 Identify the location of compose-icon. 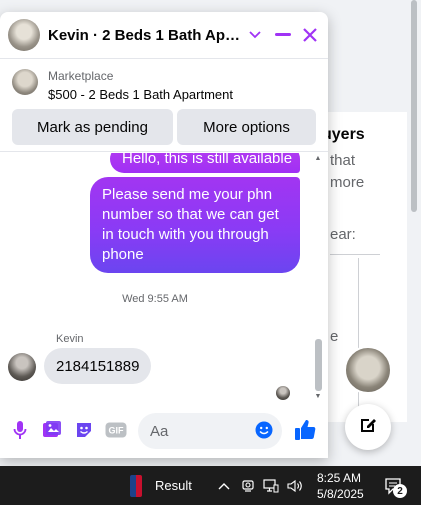
(368, 427).